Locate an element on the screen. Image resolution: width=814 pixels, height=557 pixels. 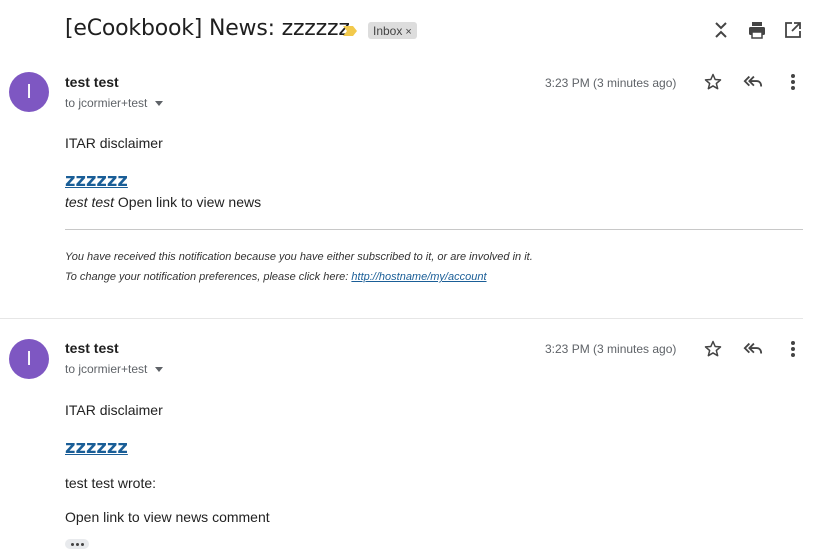
open-link-text: Open link to view news comment is located at coordinates (167, 517).